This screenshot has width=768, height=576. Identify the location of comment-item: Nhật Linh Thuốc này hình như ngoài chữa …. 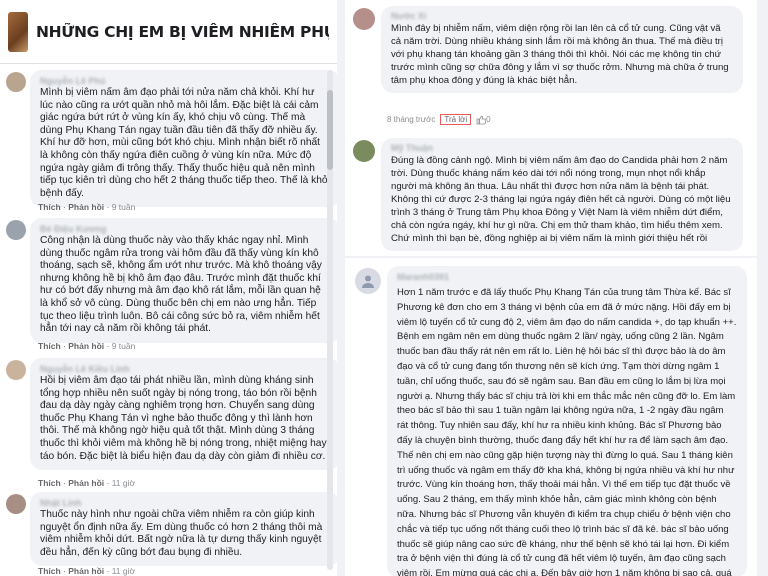
(173, 529).